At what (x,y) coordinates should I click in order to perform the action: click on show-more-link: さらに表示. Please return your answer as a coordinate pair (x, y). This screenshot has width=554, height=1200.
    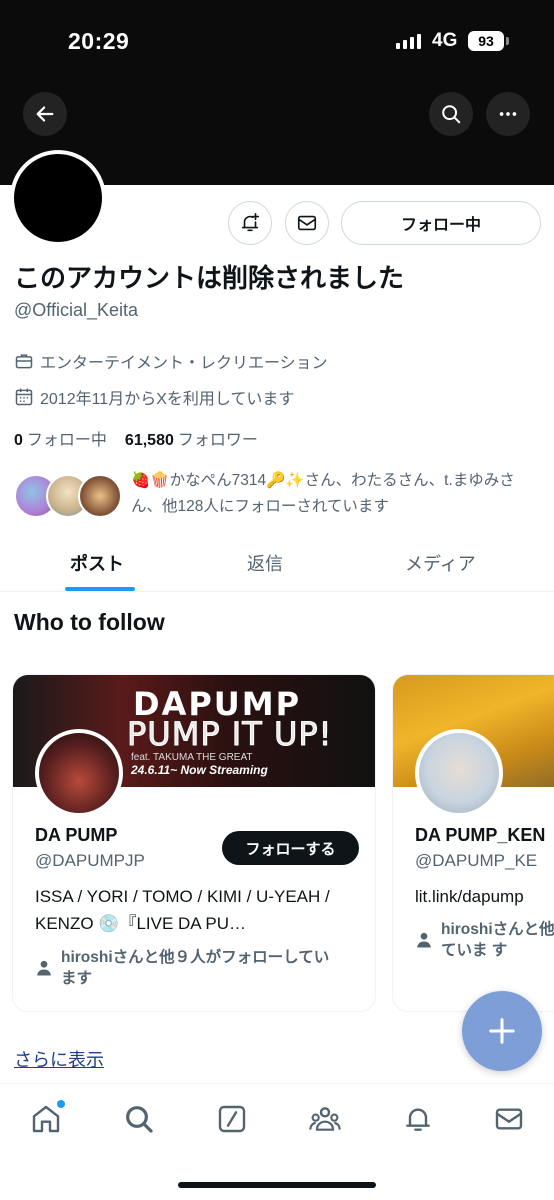
    Looking at the image, I should click on (59, 1059).